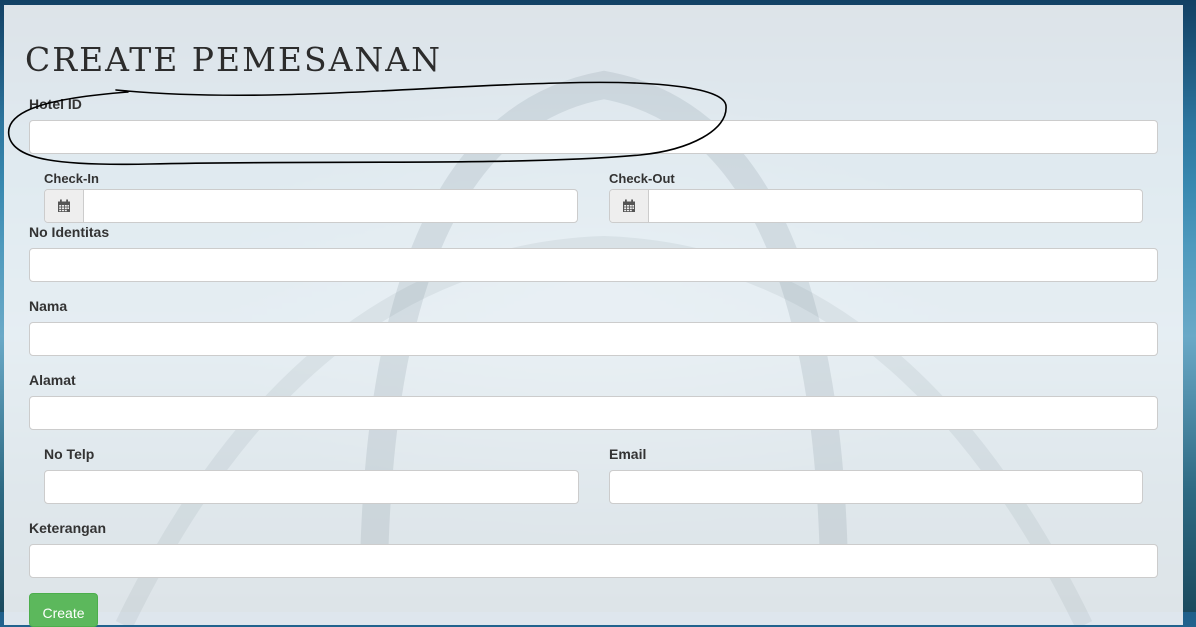 The height and width of the screenshot is (627, 1196). Describe the element at coordinates (593, 561) in the screenshot. I see `keterangan-input` at that location.